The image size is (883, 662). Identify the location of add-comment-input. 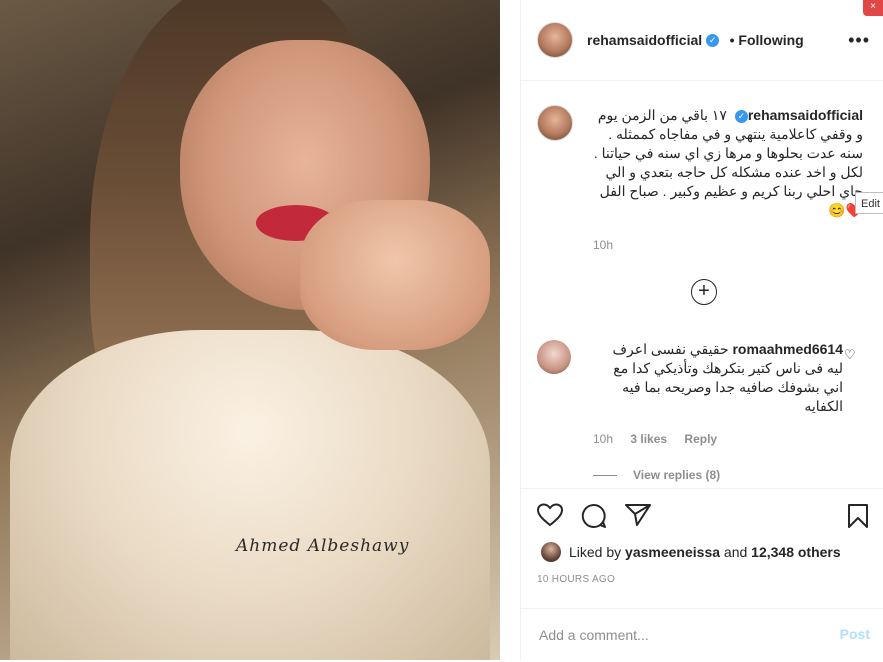
(674, 635).